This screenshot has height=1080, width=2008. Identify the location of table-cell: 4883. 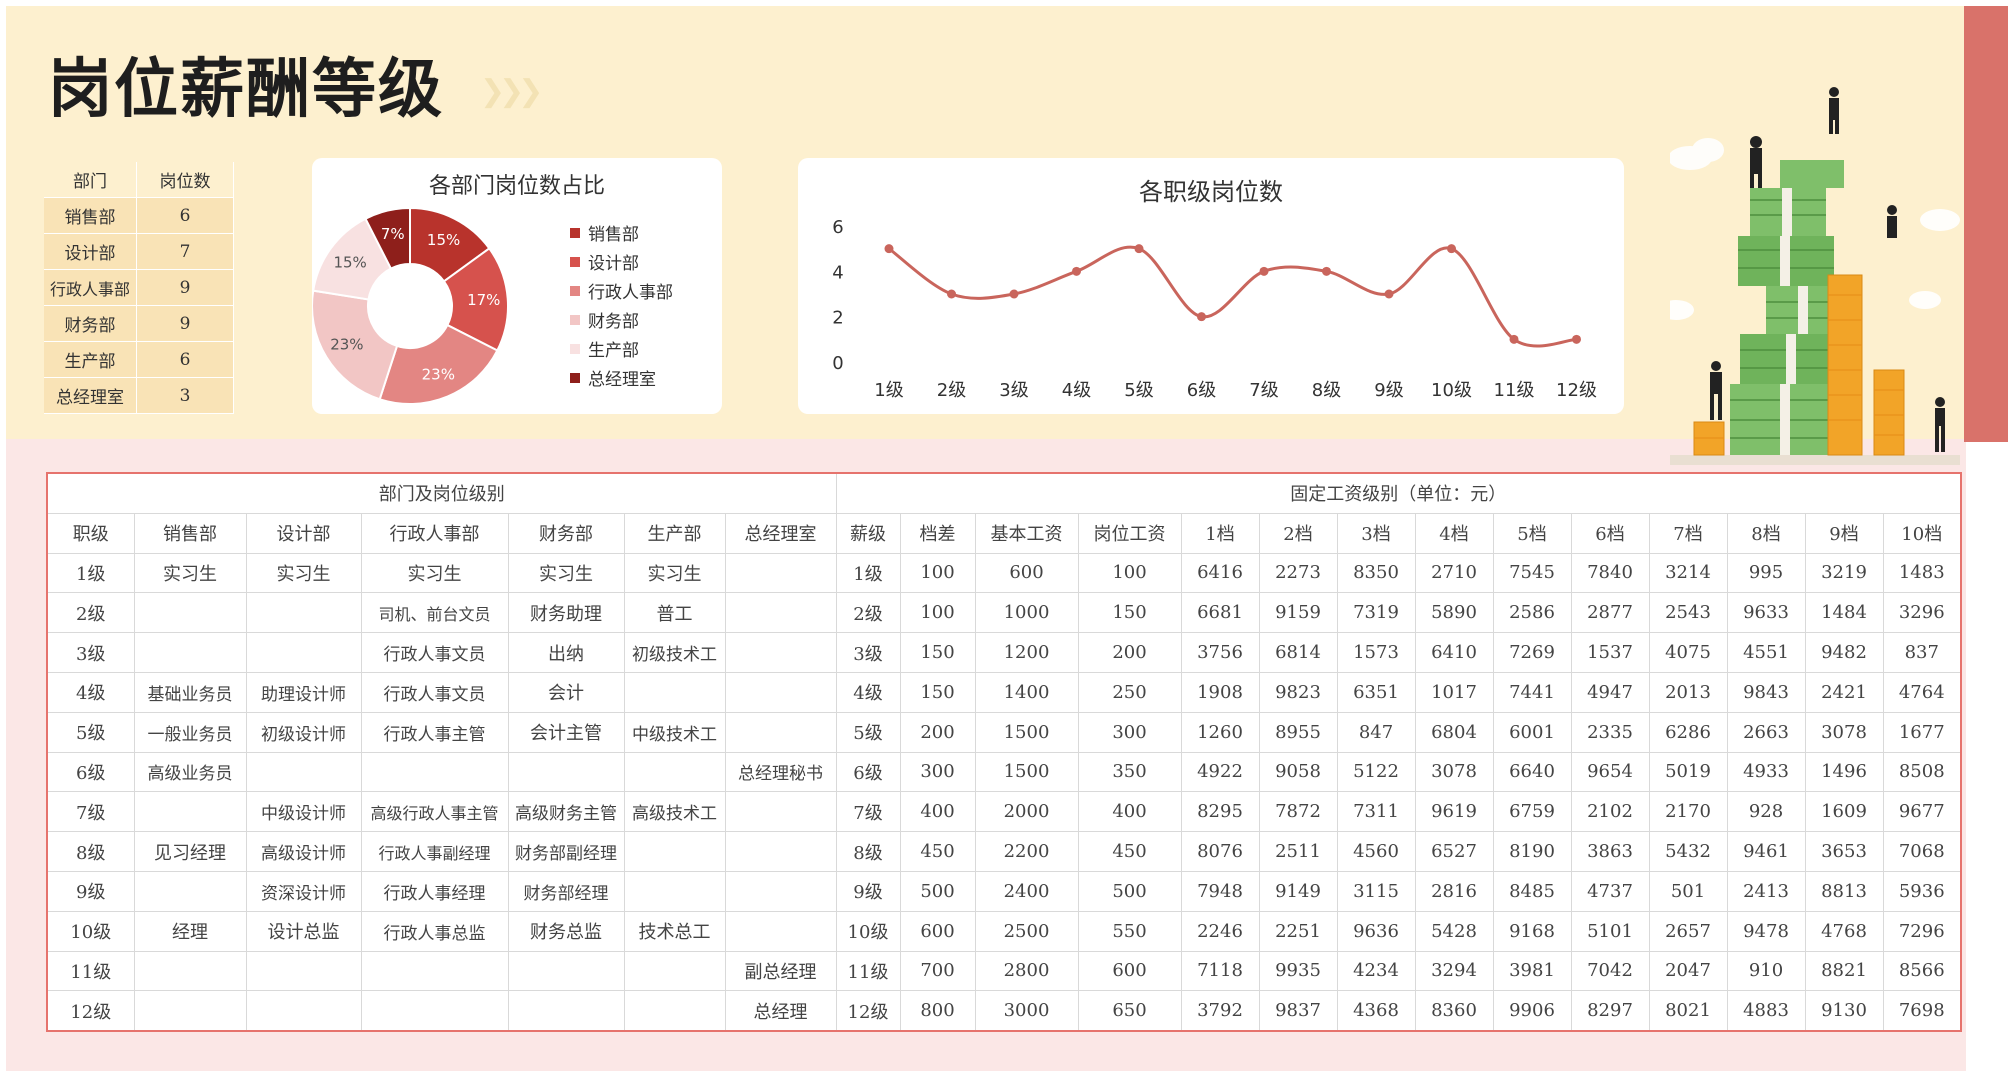
(1766, 1011).